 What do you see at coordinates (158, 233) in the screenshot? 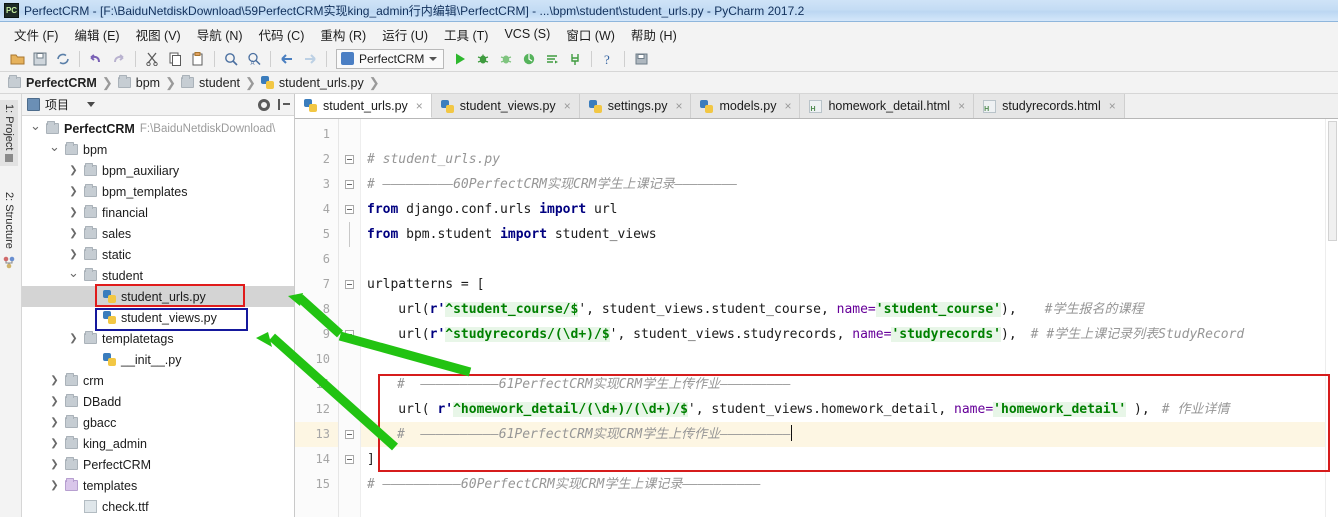
I see `tree-item-sales: sales` at bounding box center [158, 233].